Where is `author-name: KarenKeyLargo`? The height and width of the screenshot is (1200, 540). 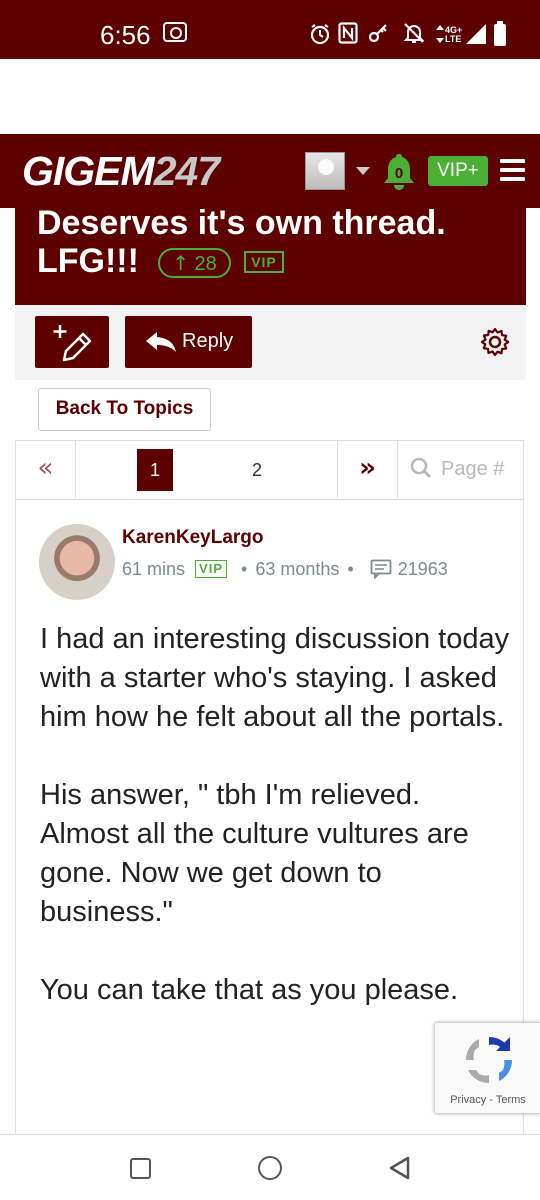 author-name: KarenKeyLargo is located at coordinates (193, 538).